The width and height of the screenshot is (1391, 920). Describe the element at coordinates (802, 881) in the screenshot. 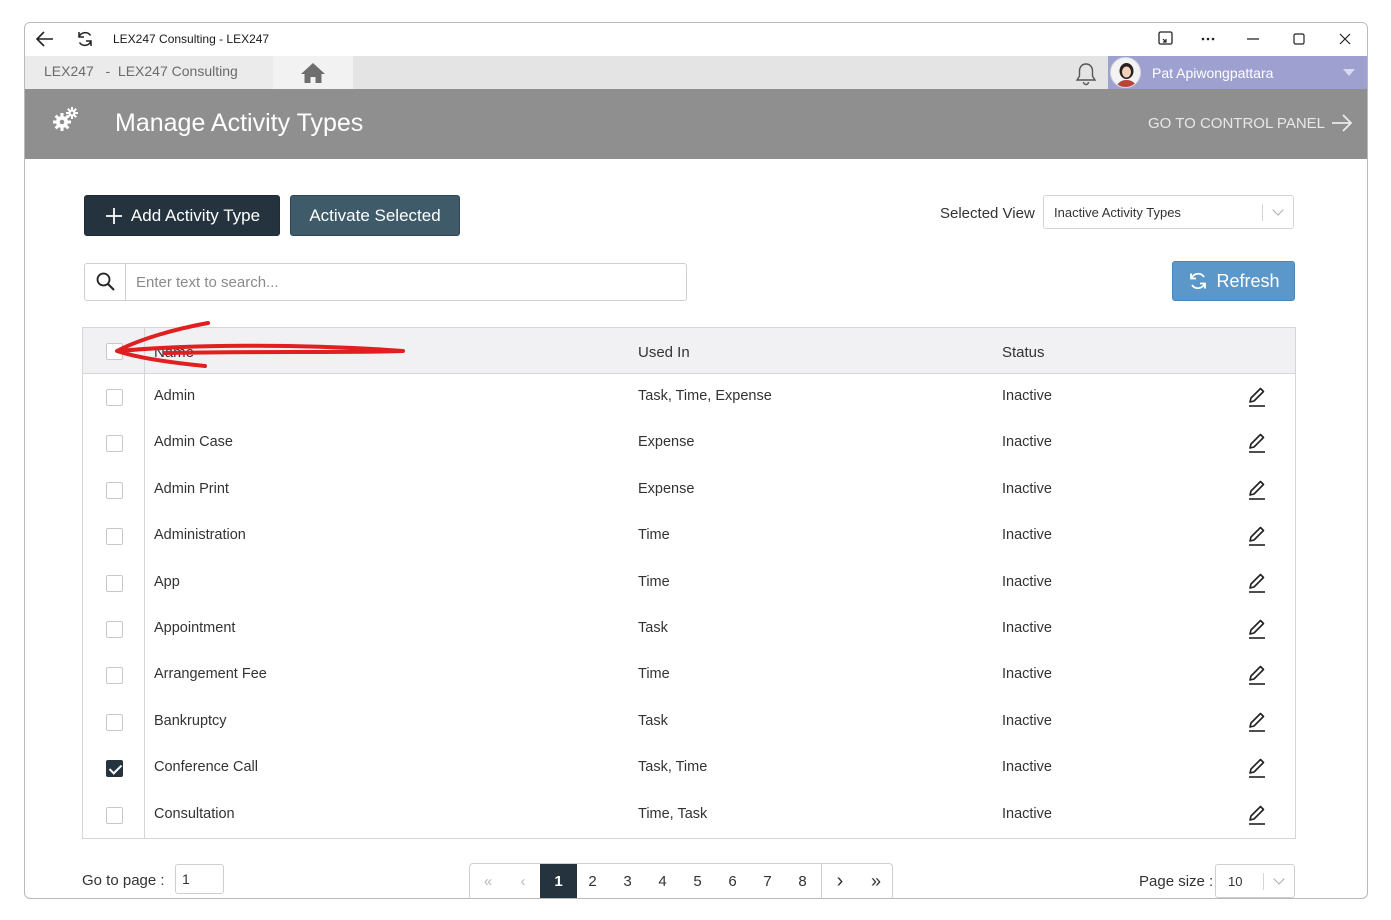

I see `page-8-button: 8` at that location.